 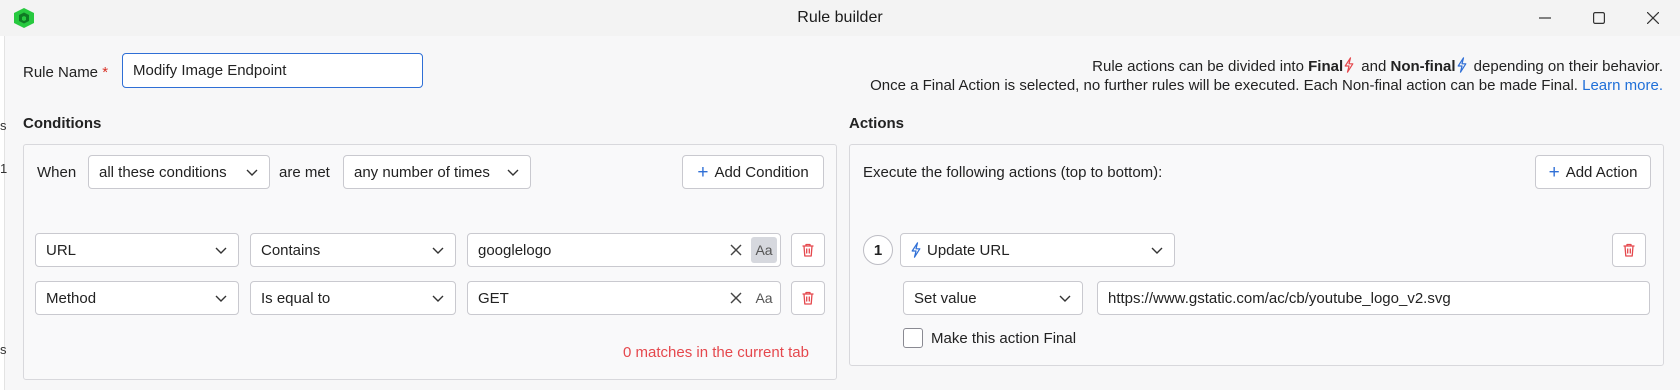 I want to click on match-mode-dropdown: all these conditions, so click(x=179, y=172).